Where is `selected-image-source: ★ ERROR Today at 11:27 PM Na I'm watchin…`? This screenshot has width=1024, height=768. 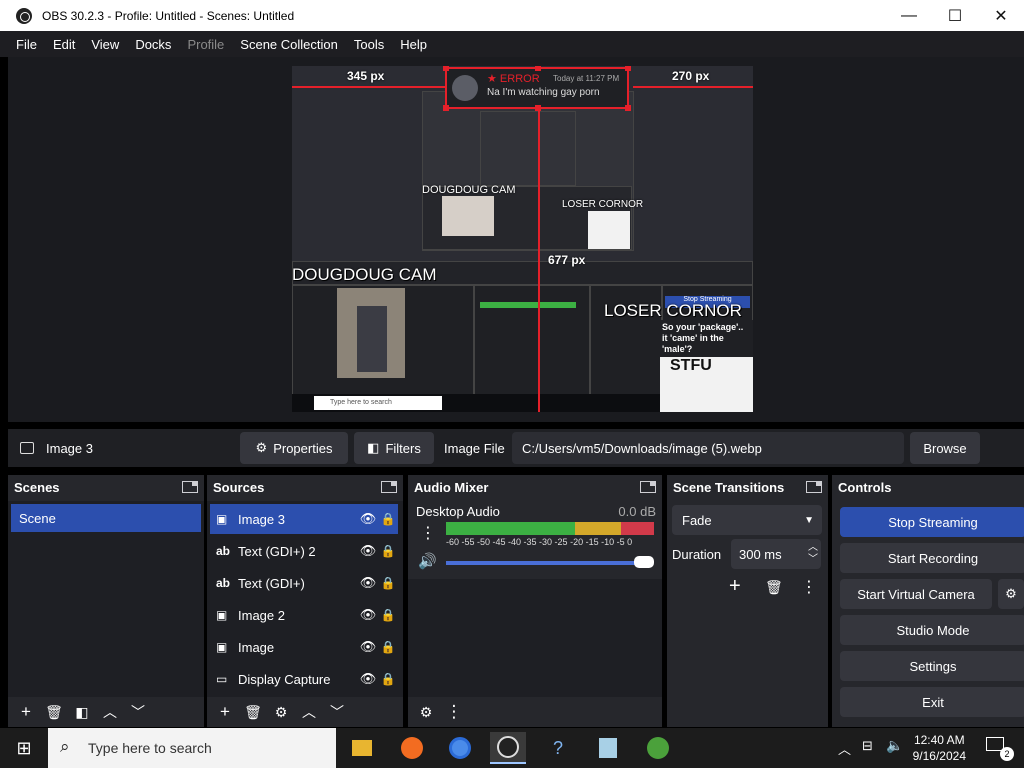
selected-image-source: ★ ERROR Today at 11:27 PM Na I'm watchin… is located at coordinates (537, 88).